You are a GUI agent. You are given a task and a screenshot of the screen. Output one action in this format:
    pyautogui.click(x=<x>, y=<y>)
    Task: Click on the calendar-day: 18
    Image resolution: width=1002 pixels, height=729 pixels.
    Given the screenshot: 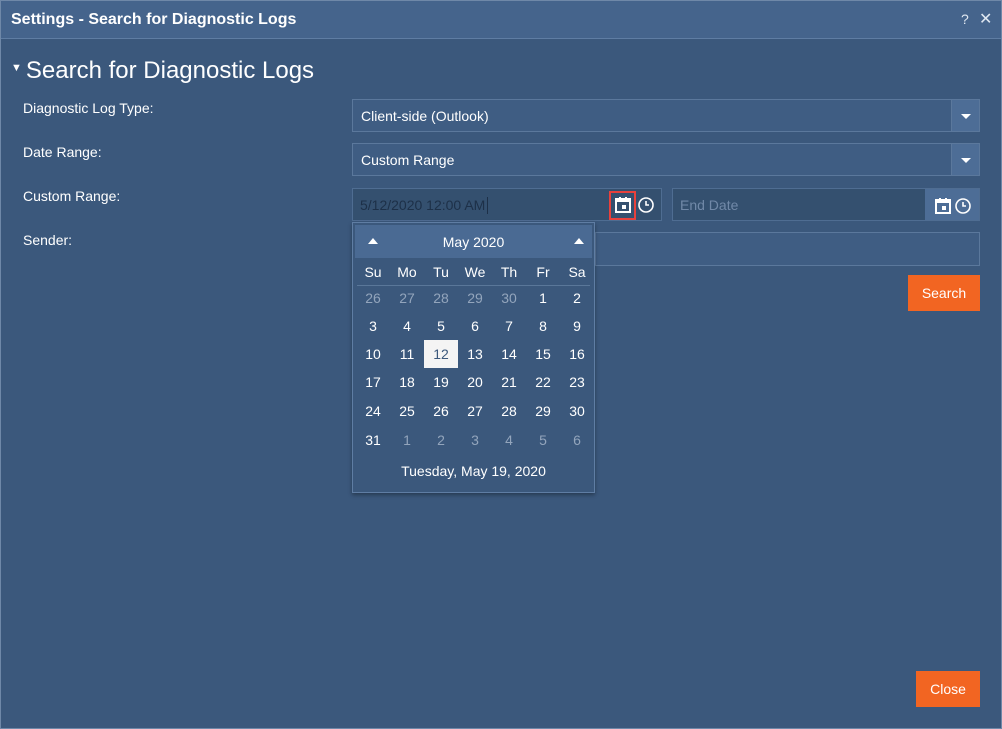 What is the action you would take?
    pyautogui.click(x=407, y=382)
    